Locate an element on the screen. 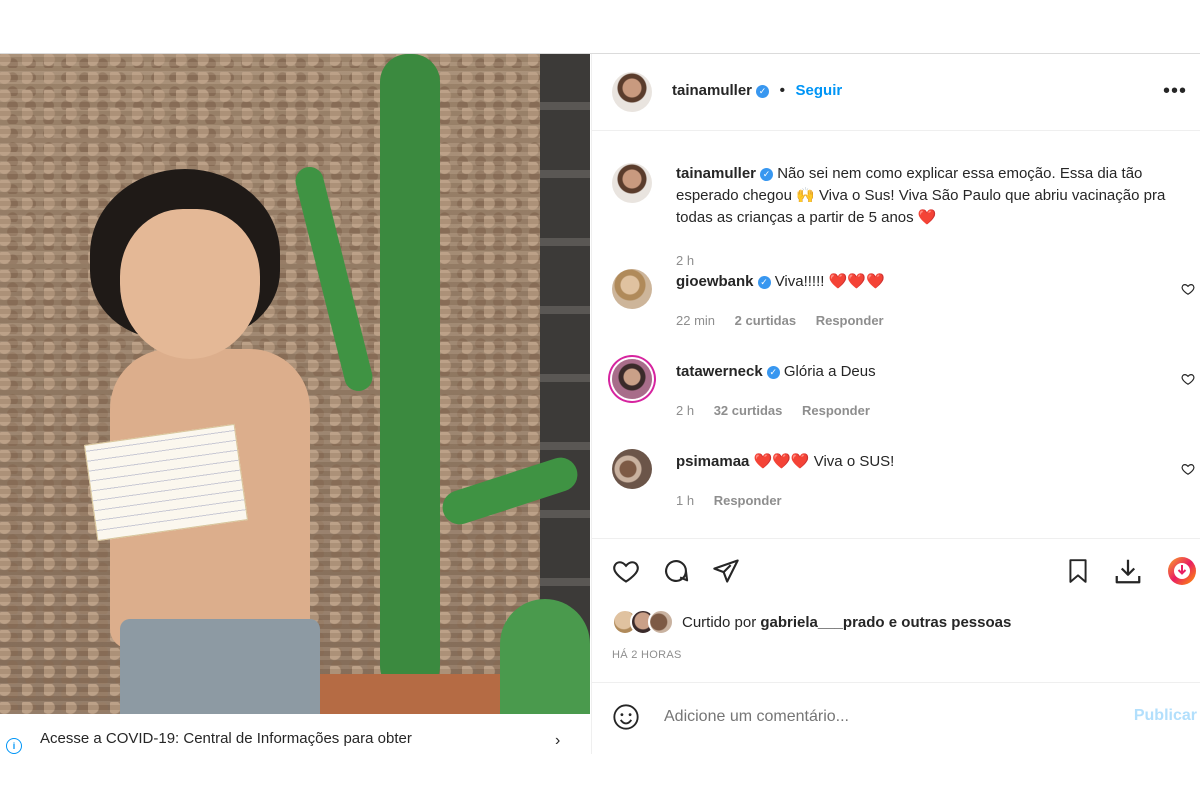 This screenshot has width=1200, height=800. comment-text-block: gioewbank ✓ Viva!!!!! ❤️❤️❤️ is located at coordinates (931, 282).